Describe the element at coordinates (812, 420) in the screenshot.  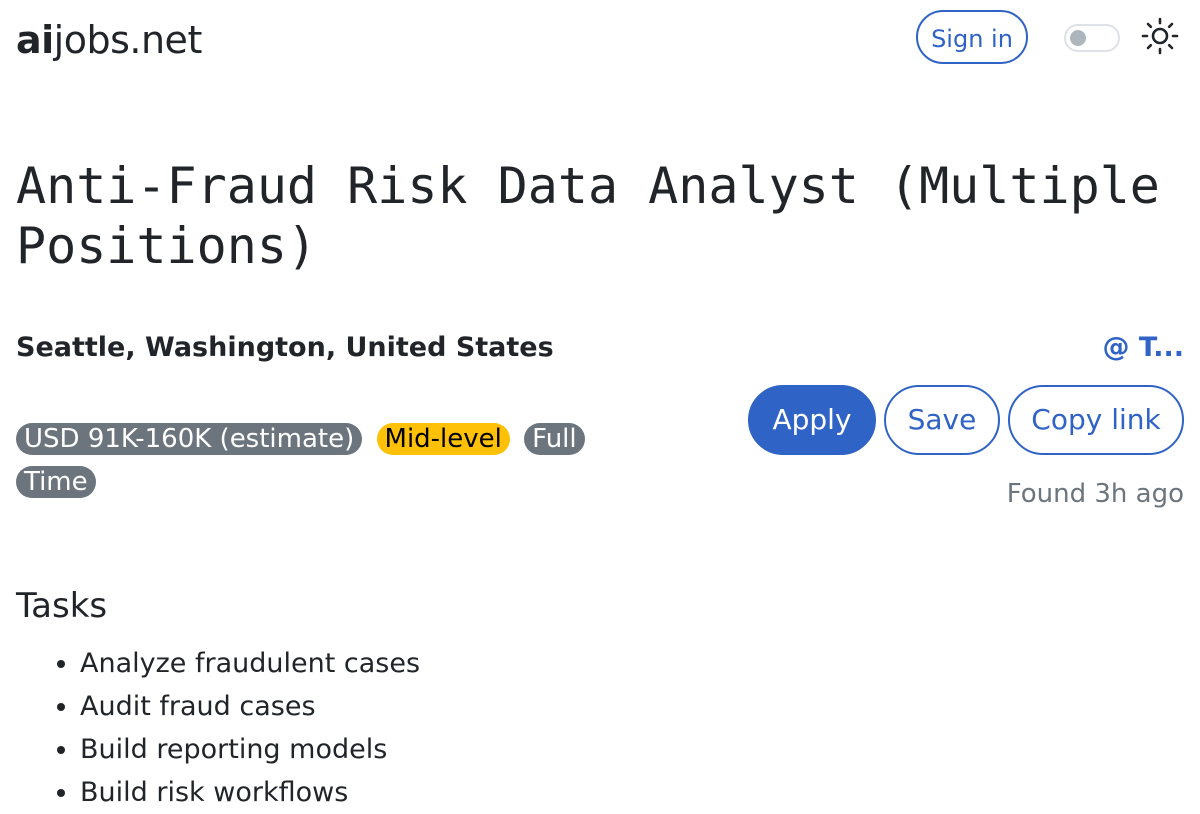
I see `apply-button: Apply` at that location.